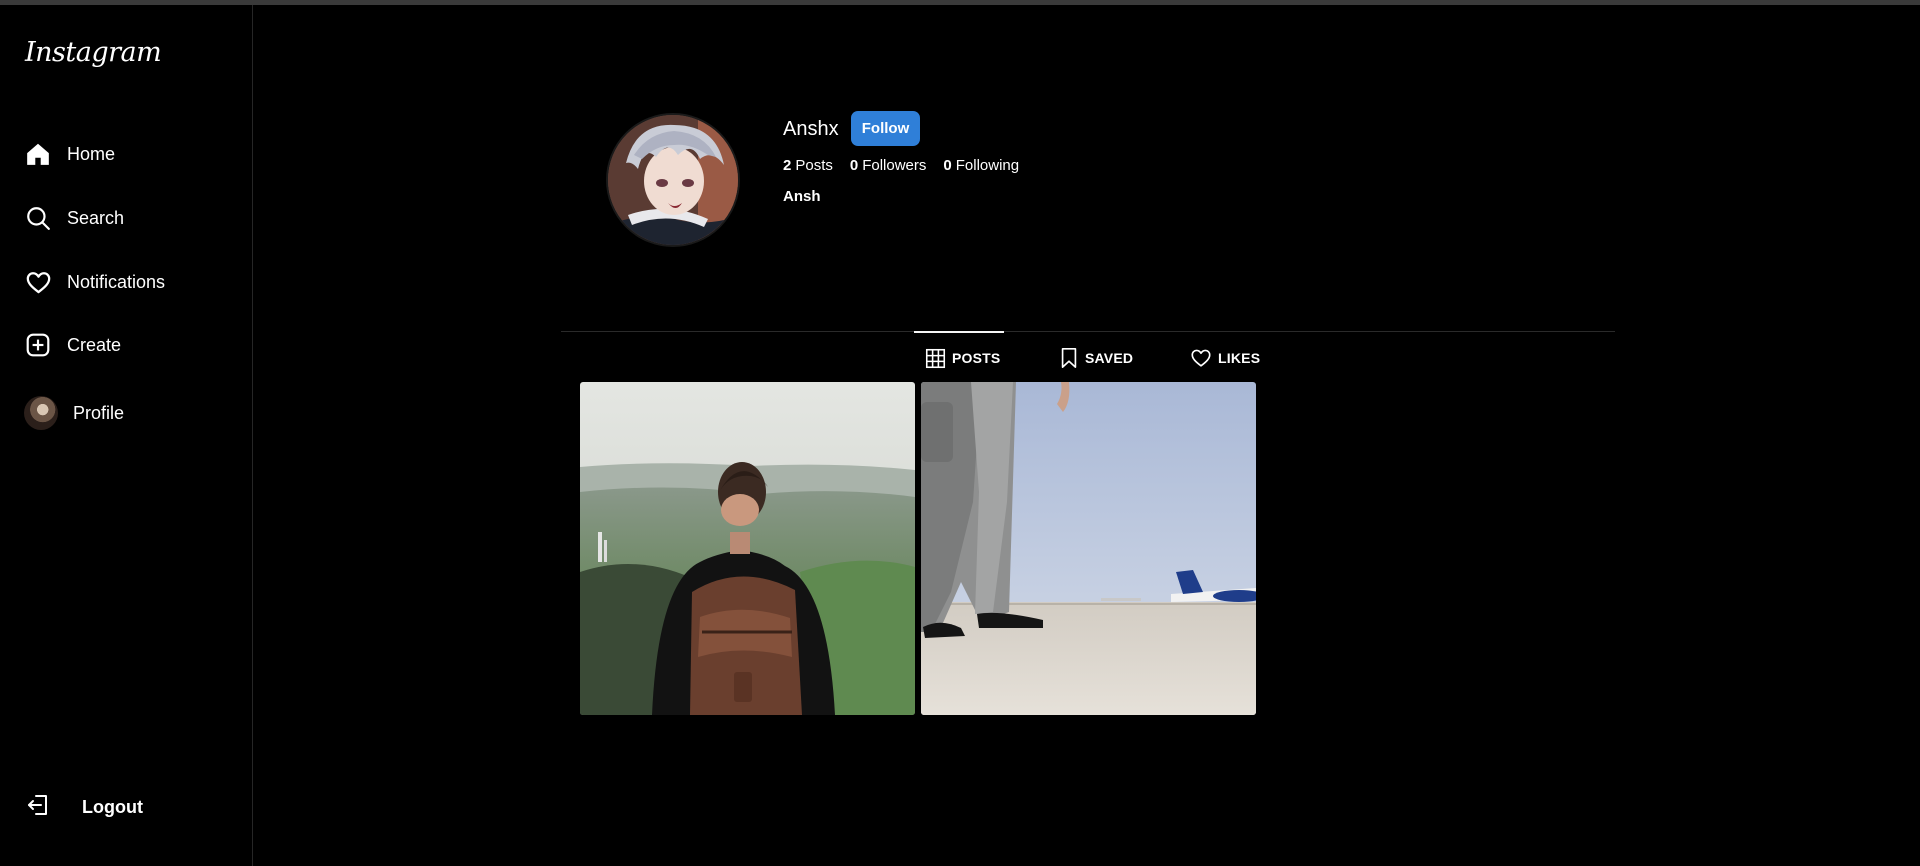 This screenshot has width=1920, height=866. What do you see at coordinates (802, 196) in the screenshot?
I see `profile-full-name: Ansh` at bounding box center [802, 196].